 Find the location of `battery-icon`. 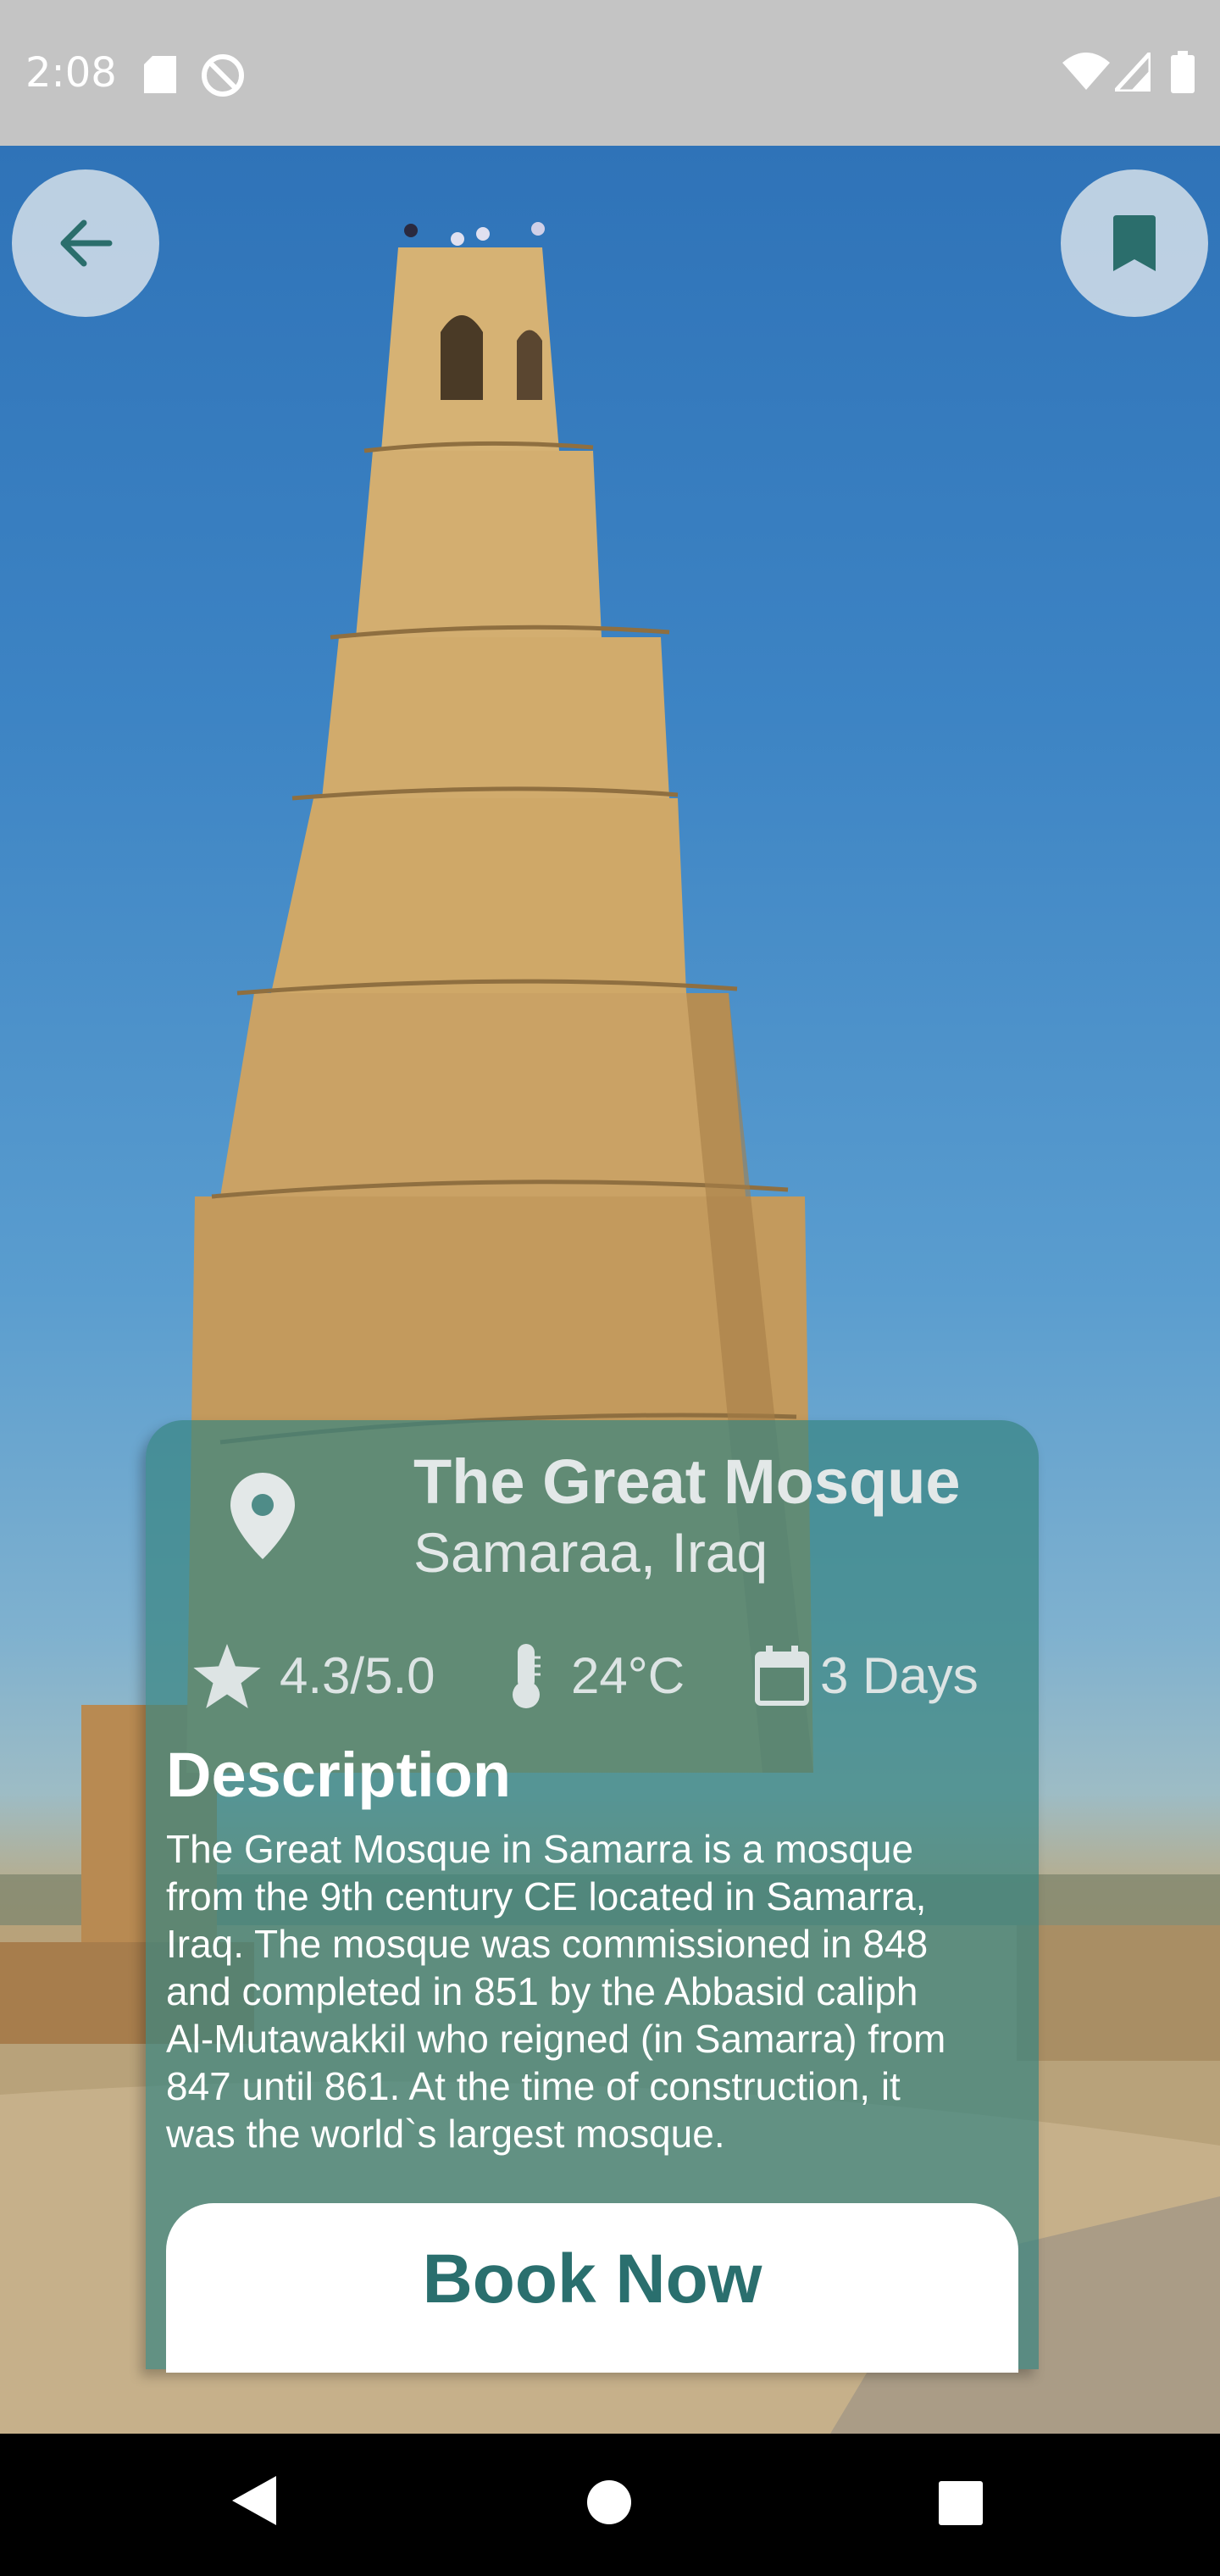

battery-icon is located at coordinates (1183, 72).